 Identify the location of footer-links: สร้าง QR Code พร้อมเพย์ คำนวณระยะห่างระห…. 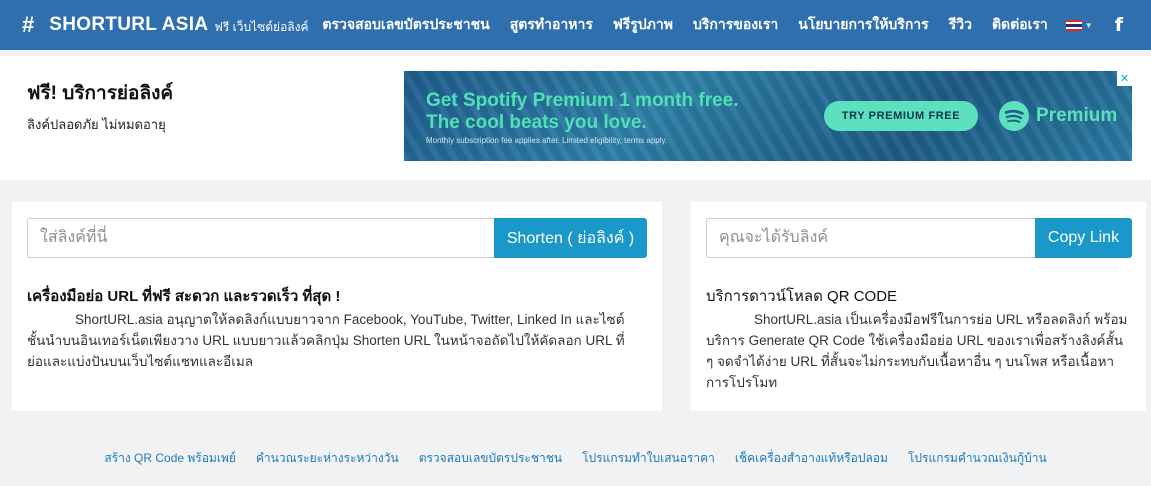
(575, 458).